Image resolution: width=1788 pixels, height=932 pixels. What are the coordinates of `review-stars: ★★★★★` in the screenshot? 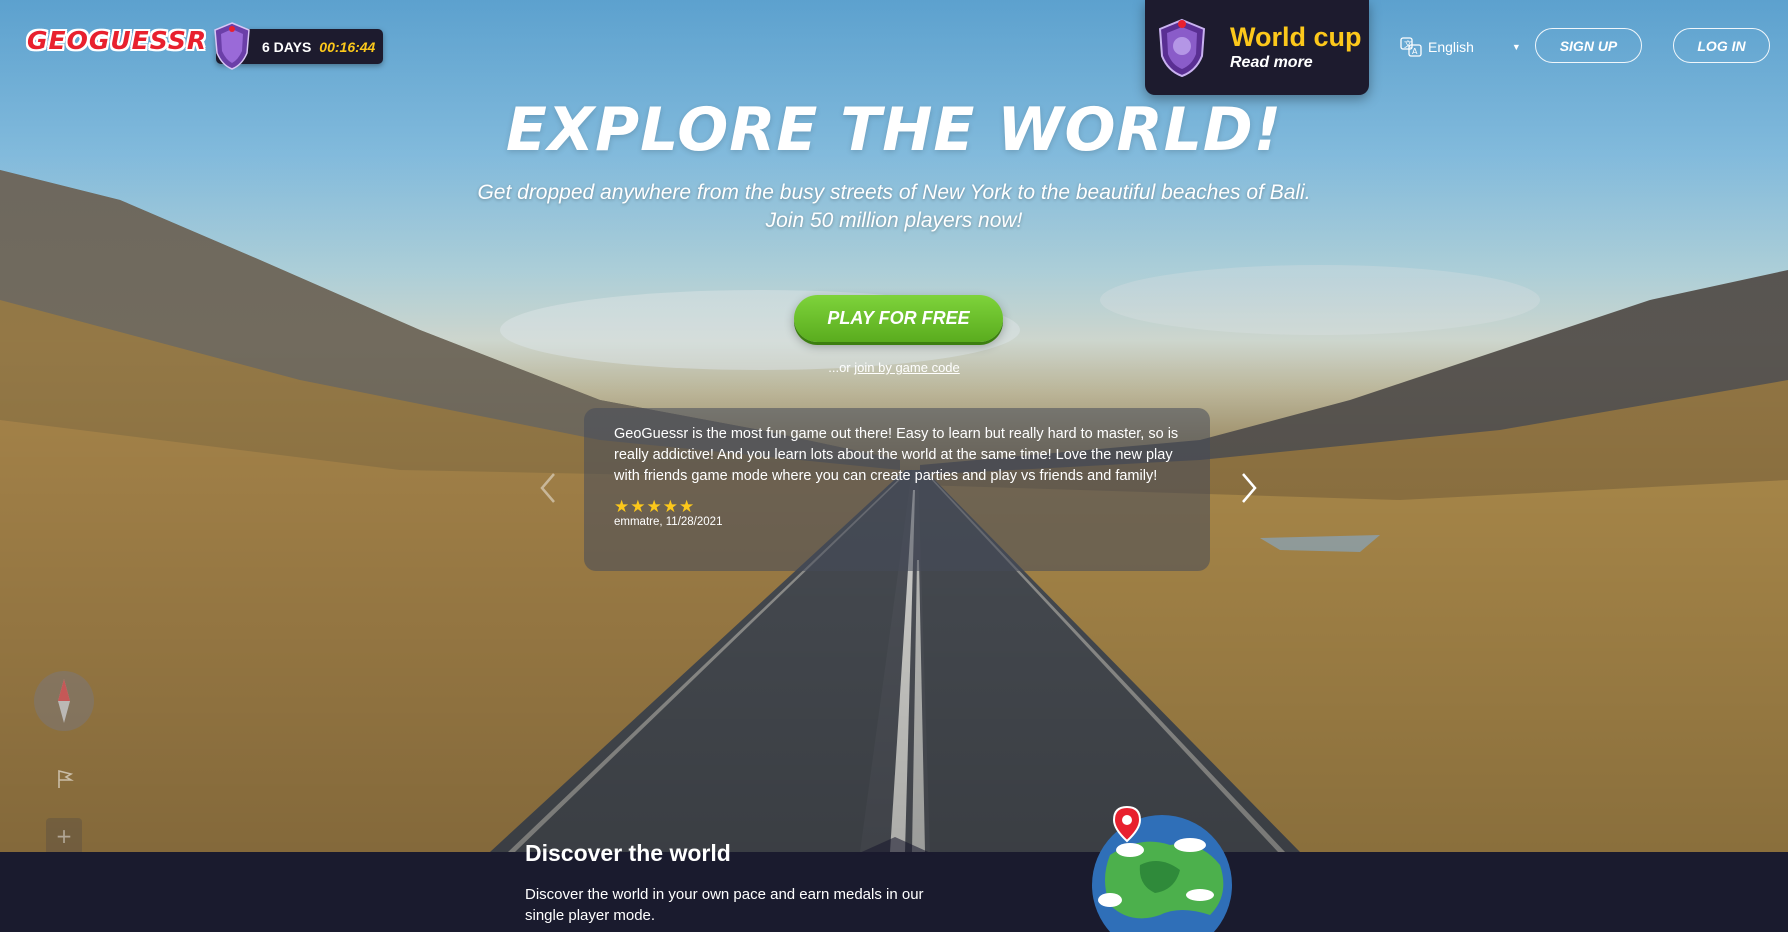 It's located at (655, 507).